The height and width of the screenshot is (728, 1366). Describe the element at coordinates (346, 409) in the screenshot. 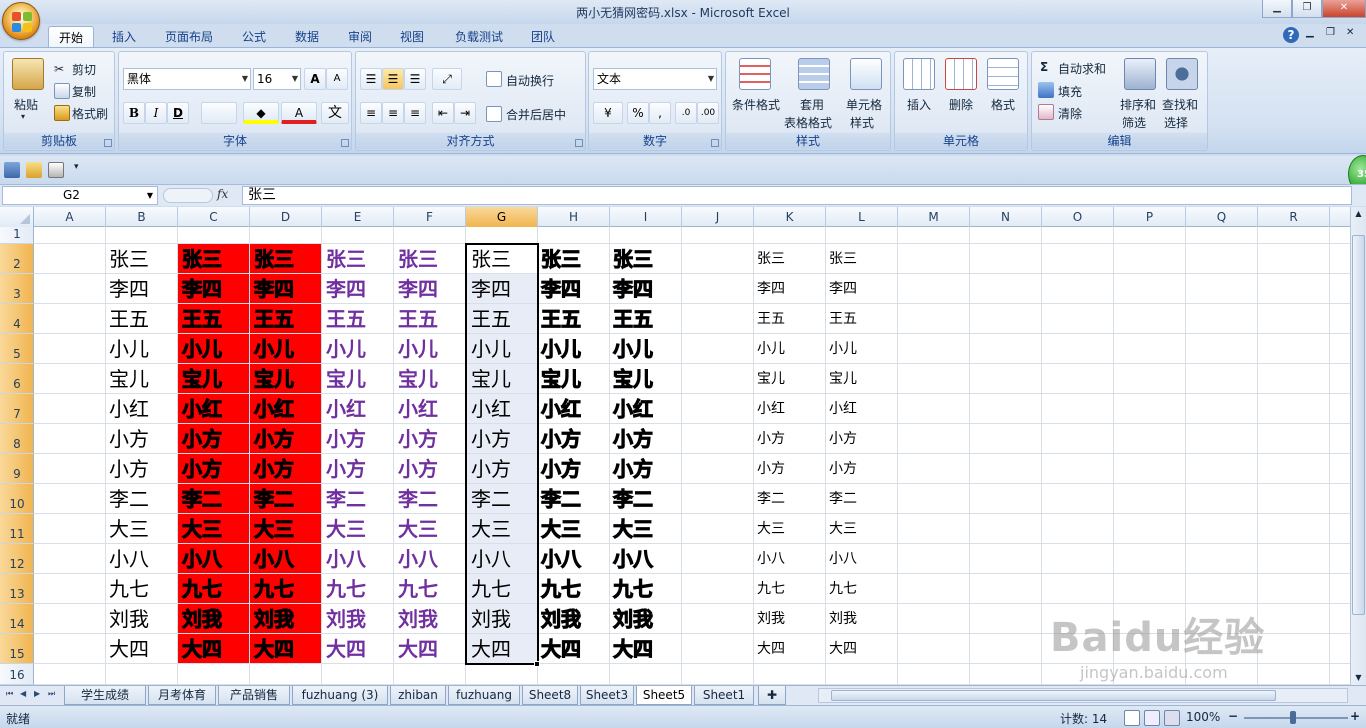

I see `cell-e7: 小红` at that location.